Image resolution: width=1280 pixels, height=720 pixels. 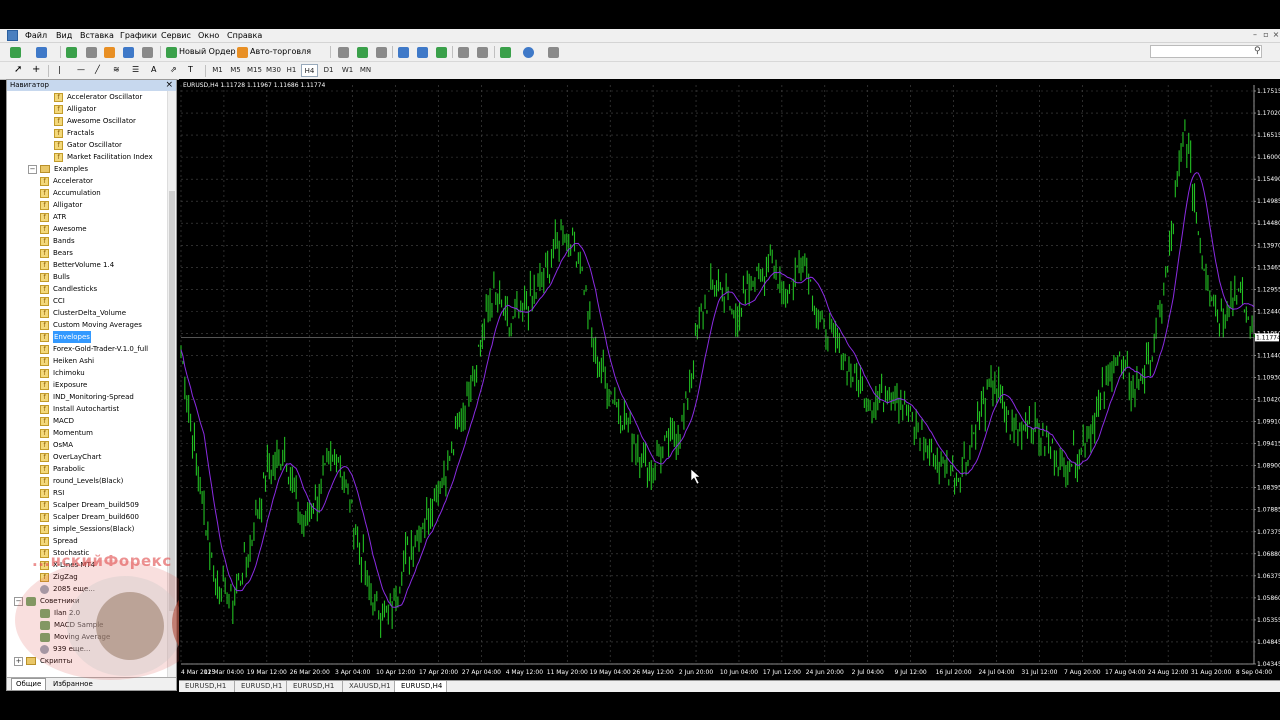 What do you see at coordinates (217, 70) in the screenshot?
I see `timeframe-m1: M1` at bounding box center [217, 70].